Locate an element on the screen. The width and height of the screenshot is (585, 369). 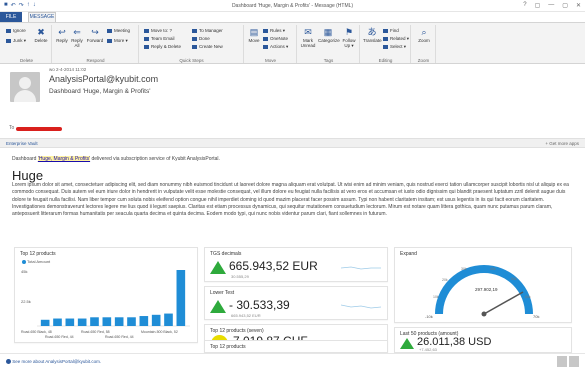
forward-button: ↪ Forward is located at coordinates (95, 35).